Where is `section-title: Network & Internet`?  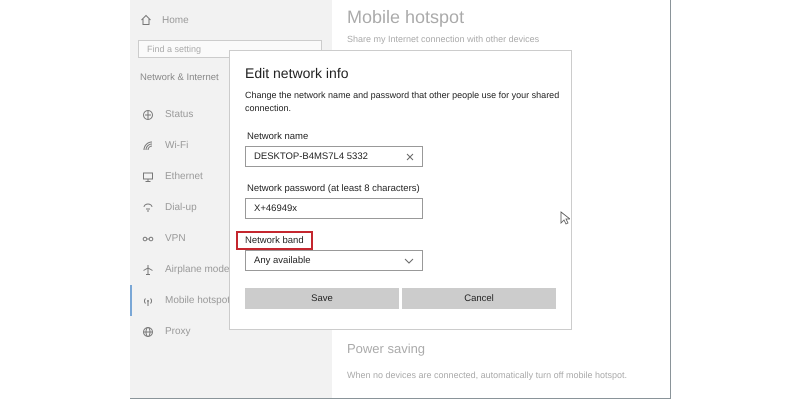
section-title: Network & Internet is located at coordinates (179, 77).